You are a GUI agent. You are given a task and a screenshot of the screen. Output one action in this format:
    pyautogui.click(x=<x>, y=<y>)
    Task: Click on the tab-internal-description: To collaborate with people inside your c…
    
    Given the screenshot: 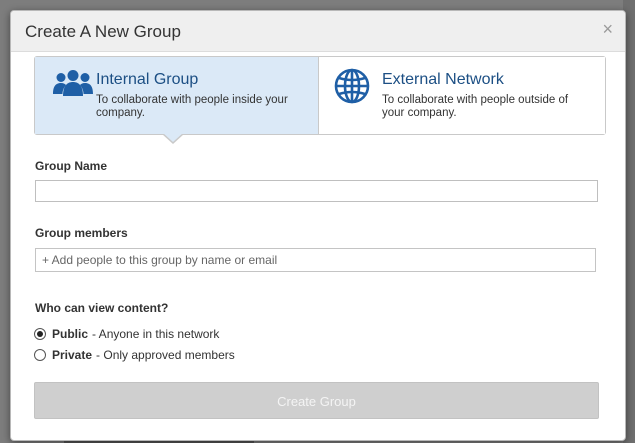 What is the action you would take?
    pyautogui.click(x=192, y=106)
    